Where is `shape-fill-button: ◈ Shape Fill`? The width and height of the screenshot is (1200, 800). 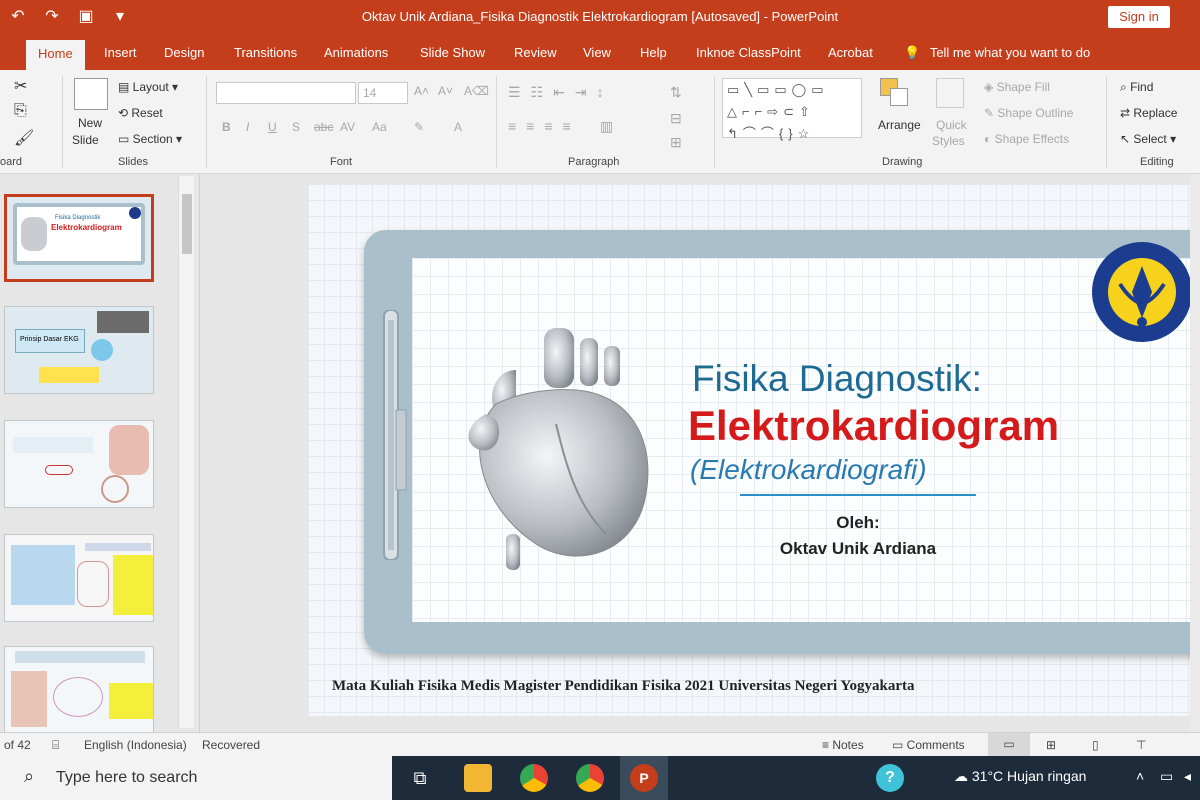
shape-fill-button: ◈ Shape Fill is located at coordinates (1017, 87).